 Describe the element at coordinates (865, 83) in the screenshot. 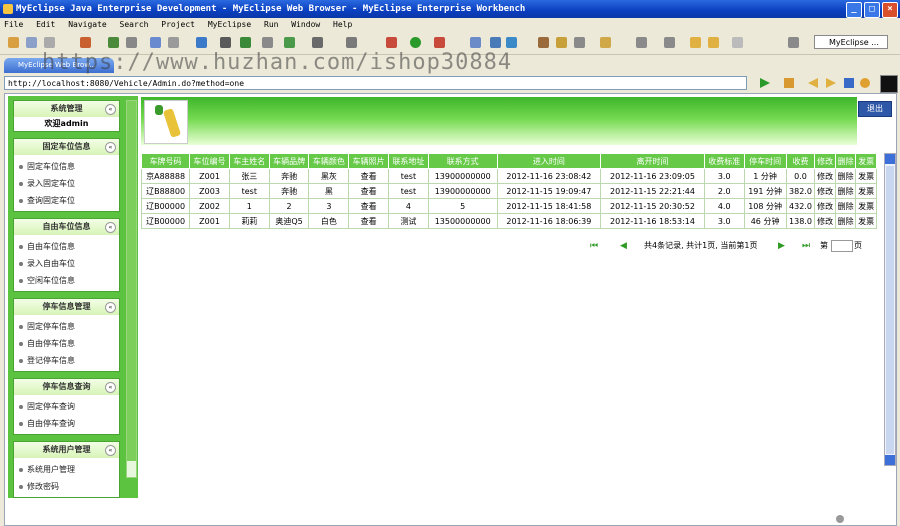

I see `browser-refresh-icon` at that location.